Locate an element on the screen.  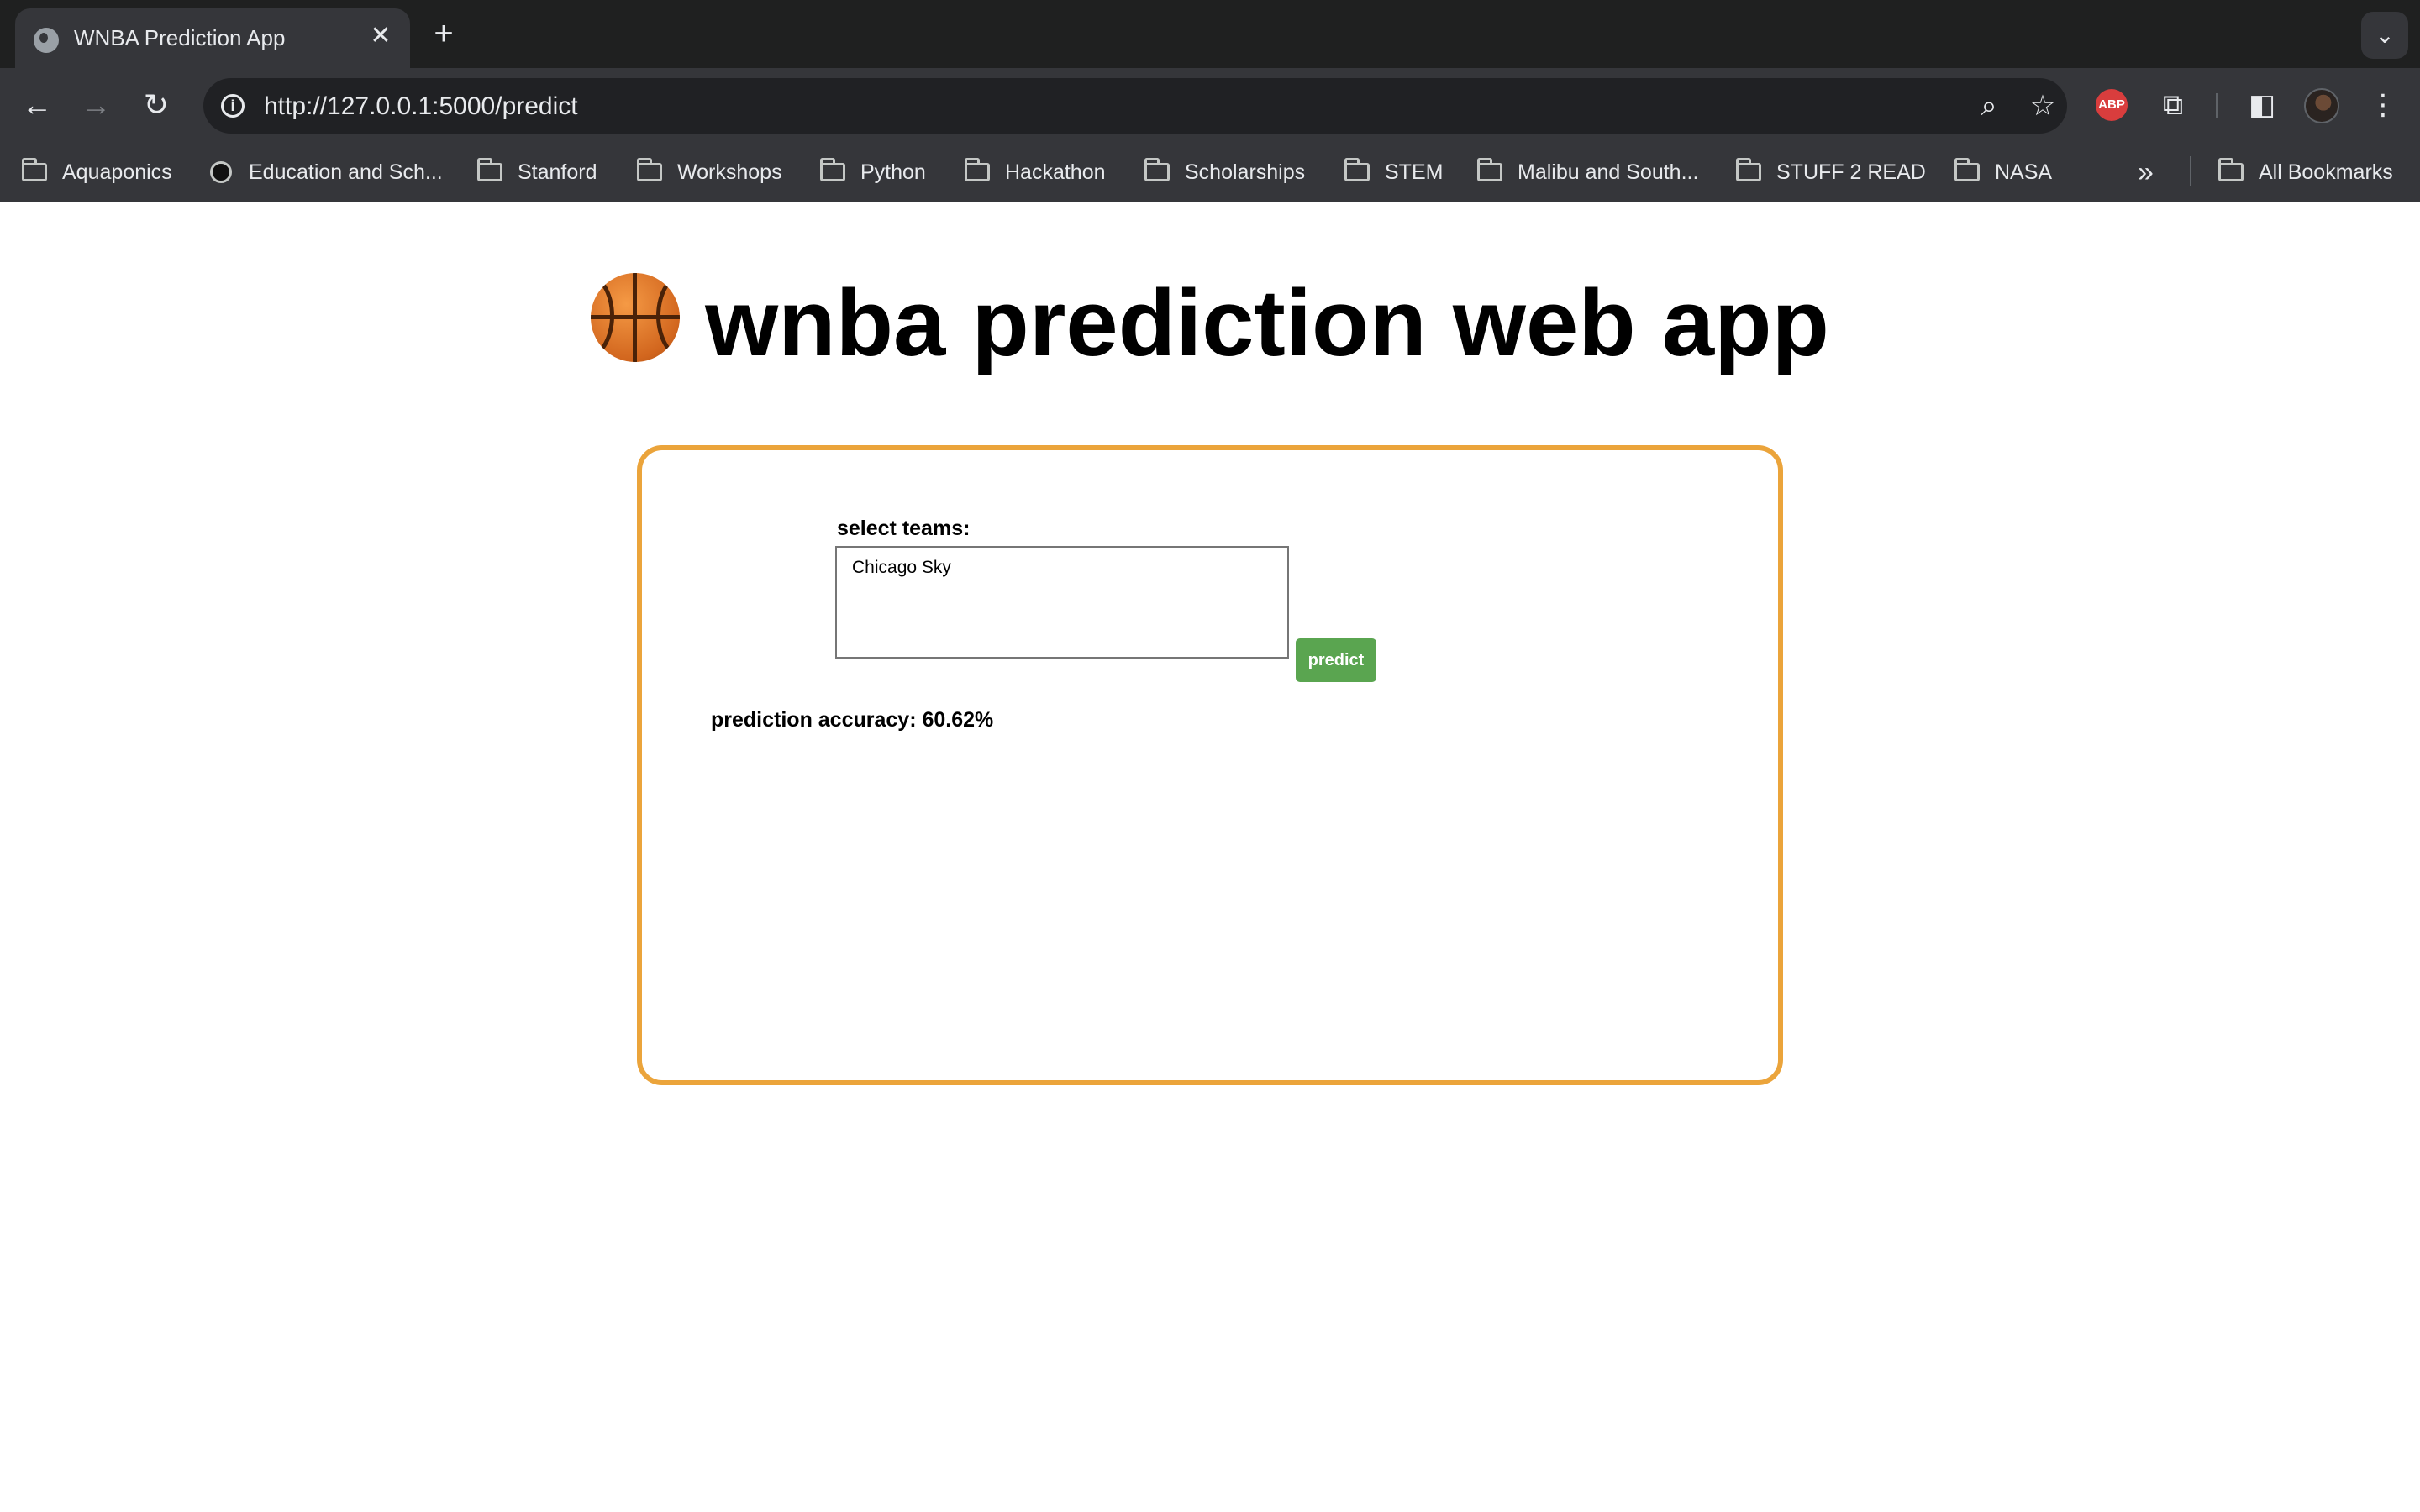
address-bar: i http://127.0.0.1:5000/predict ⌕ ☆ is located at coordinates (1135, 106).